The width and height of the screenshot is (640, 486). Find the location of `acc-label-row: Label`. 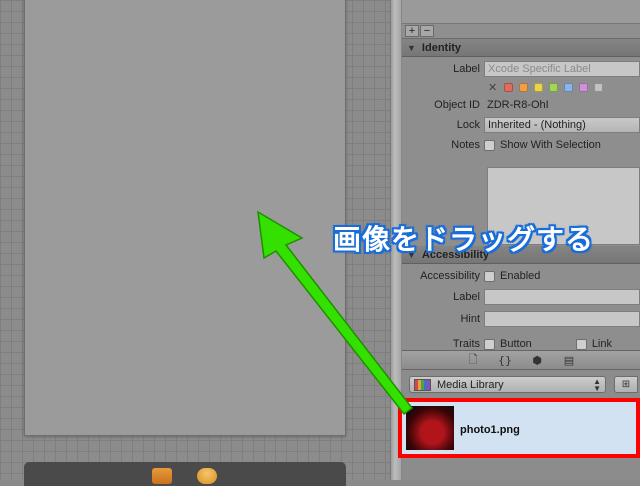

acc-label-row: Label is located at coordinates (521, 297).